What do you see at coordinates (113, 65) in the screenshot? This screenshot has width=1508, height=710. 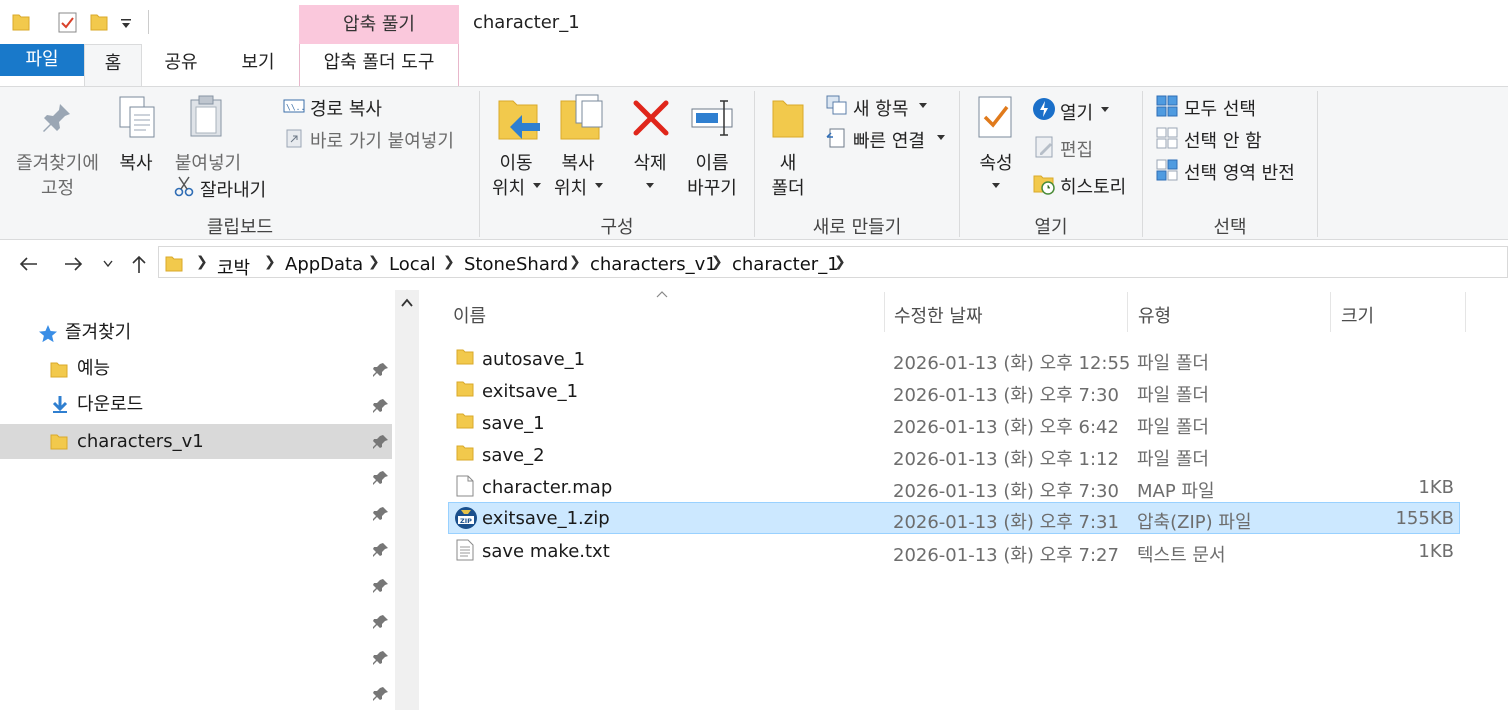 I see `tab-home: 홈` at bounding box center [113, 65].